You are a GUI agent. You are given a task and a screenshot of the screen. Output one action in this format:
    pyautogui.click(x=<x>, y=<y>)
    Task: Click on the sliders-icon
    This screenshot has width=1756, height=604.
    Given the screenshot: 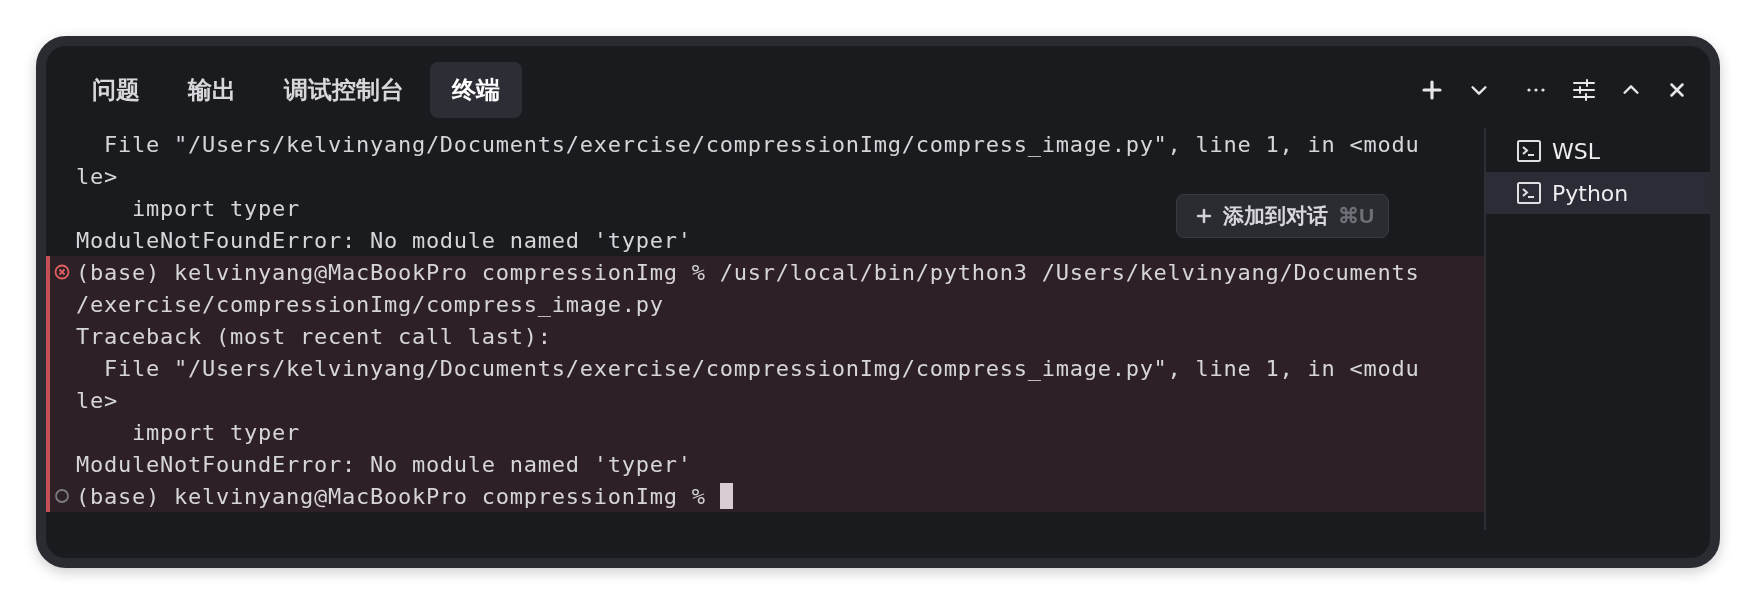 What is the action you would take?
    pyautogui.click(x=1584, y=90)
    